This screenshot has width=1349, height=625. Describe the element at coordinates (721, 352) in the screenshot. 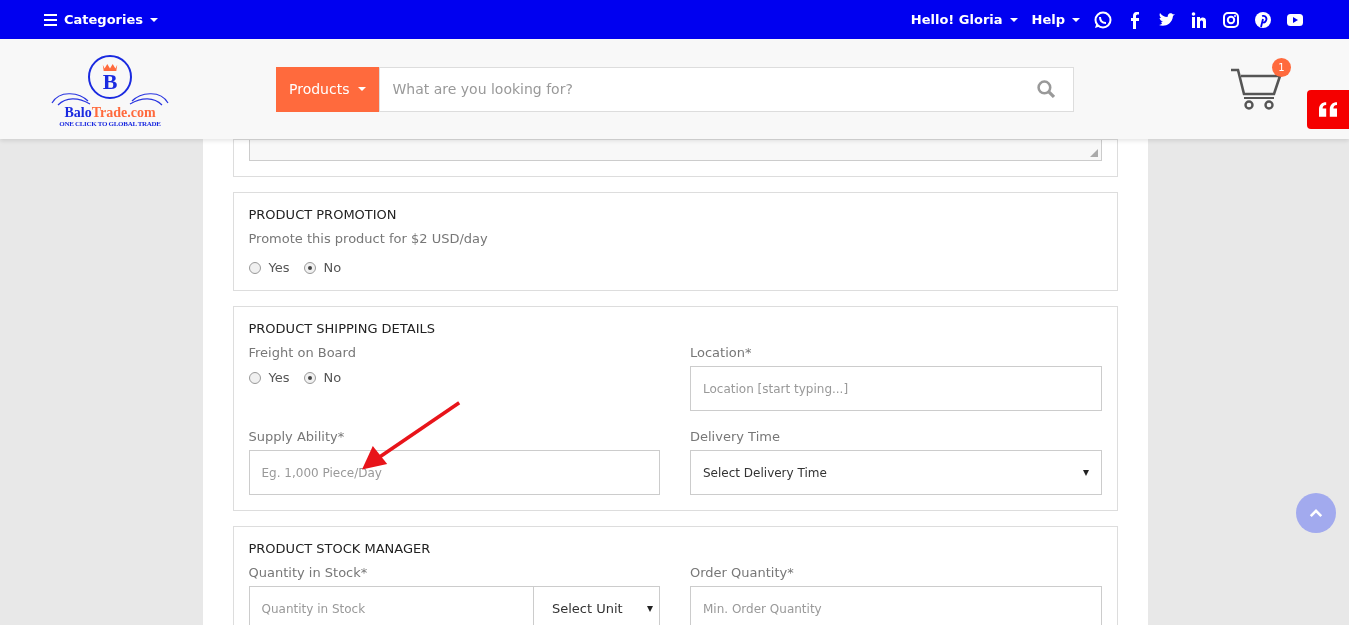

I see `field-label: Location*` at that location.